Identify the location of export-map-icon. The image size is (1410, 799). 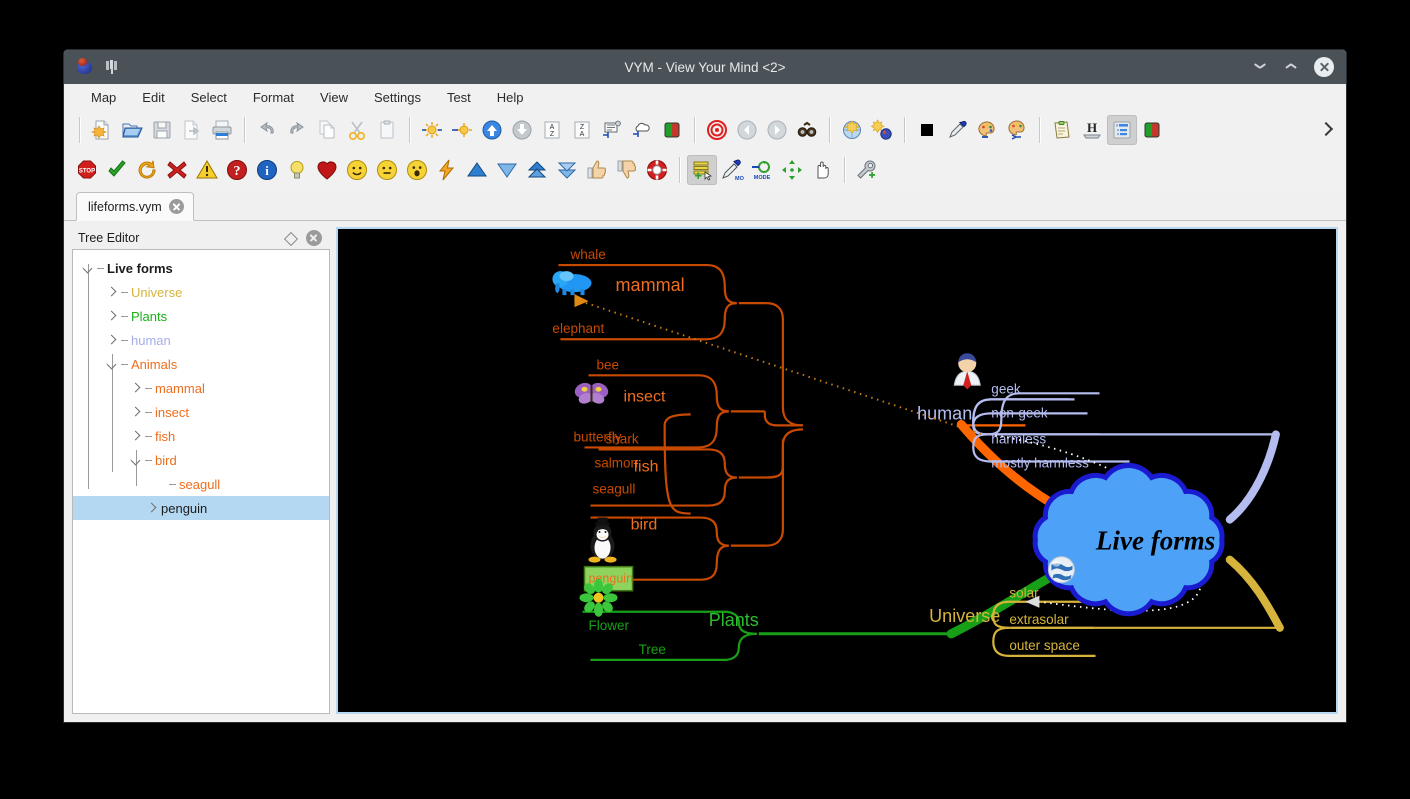
(192, 130).